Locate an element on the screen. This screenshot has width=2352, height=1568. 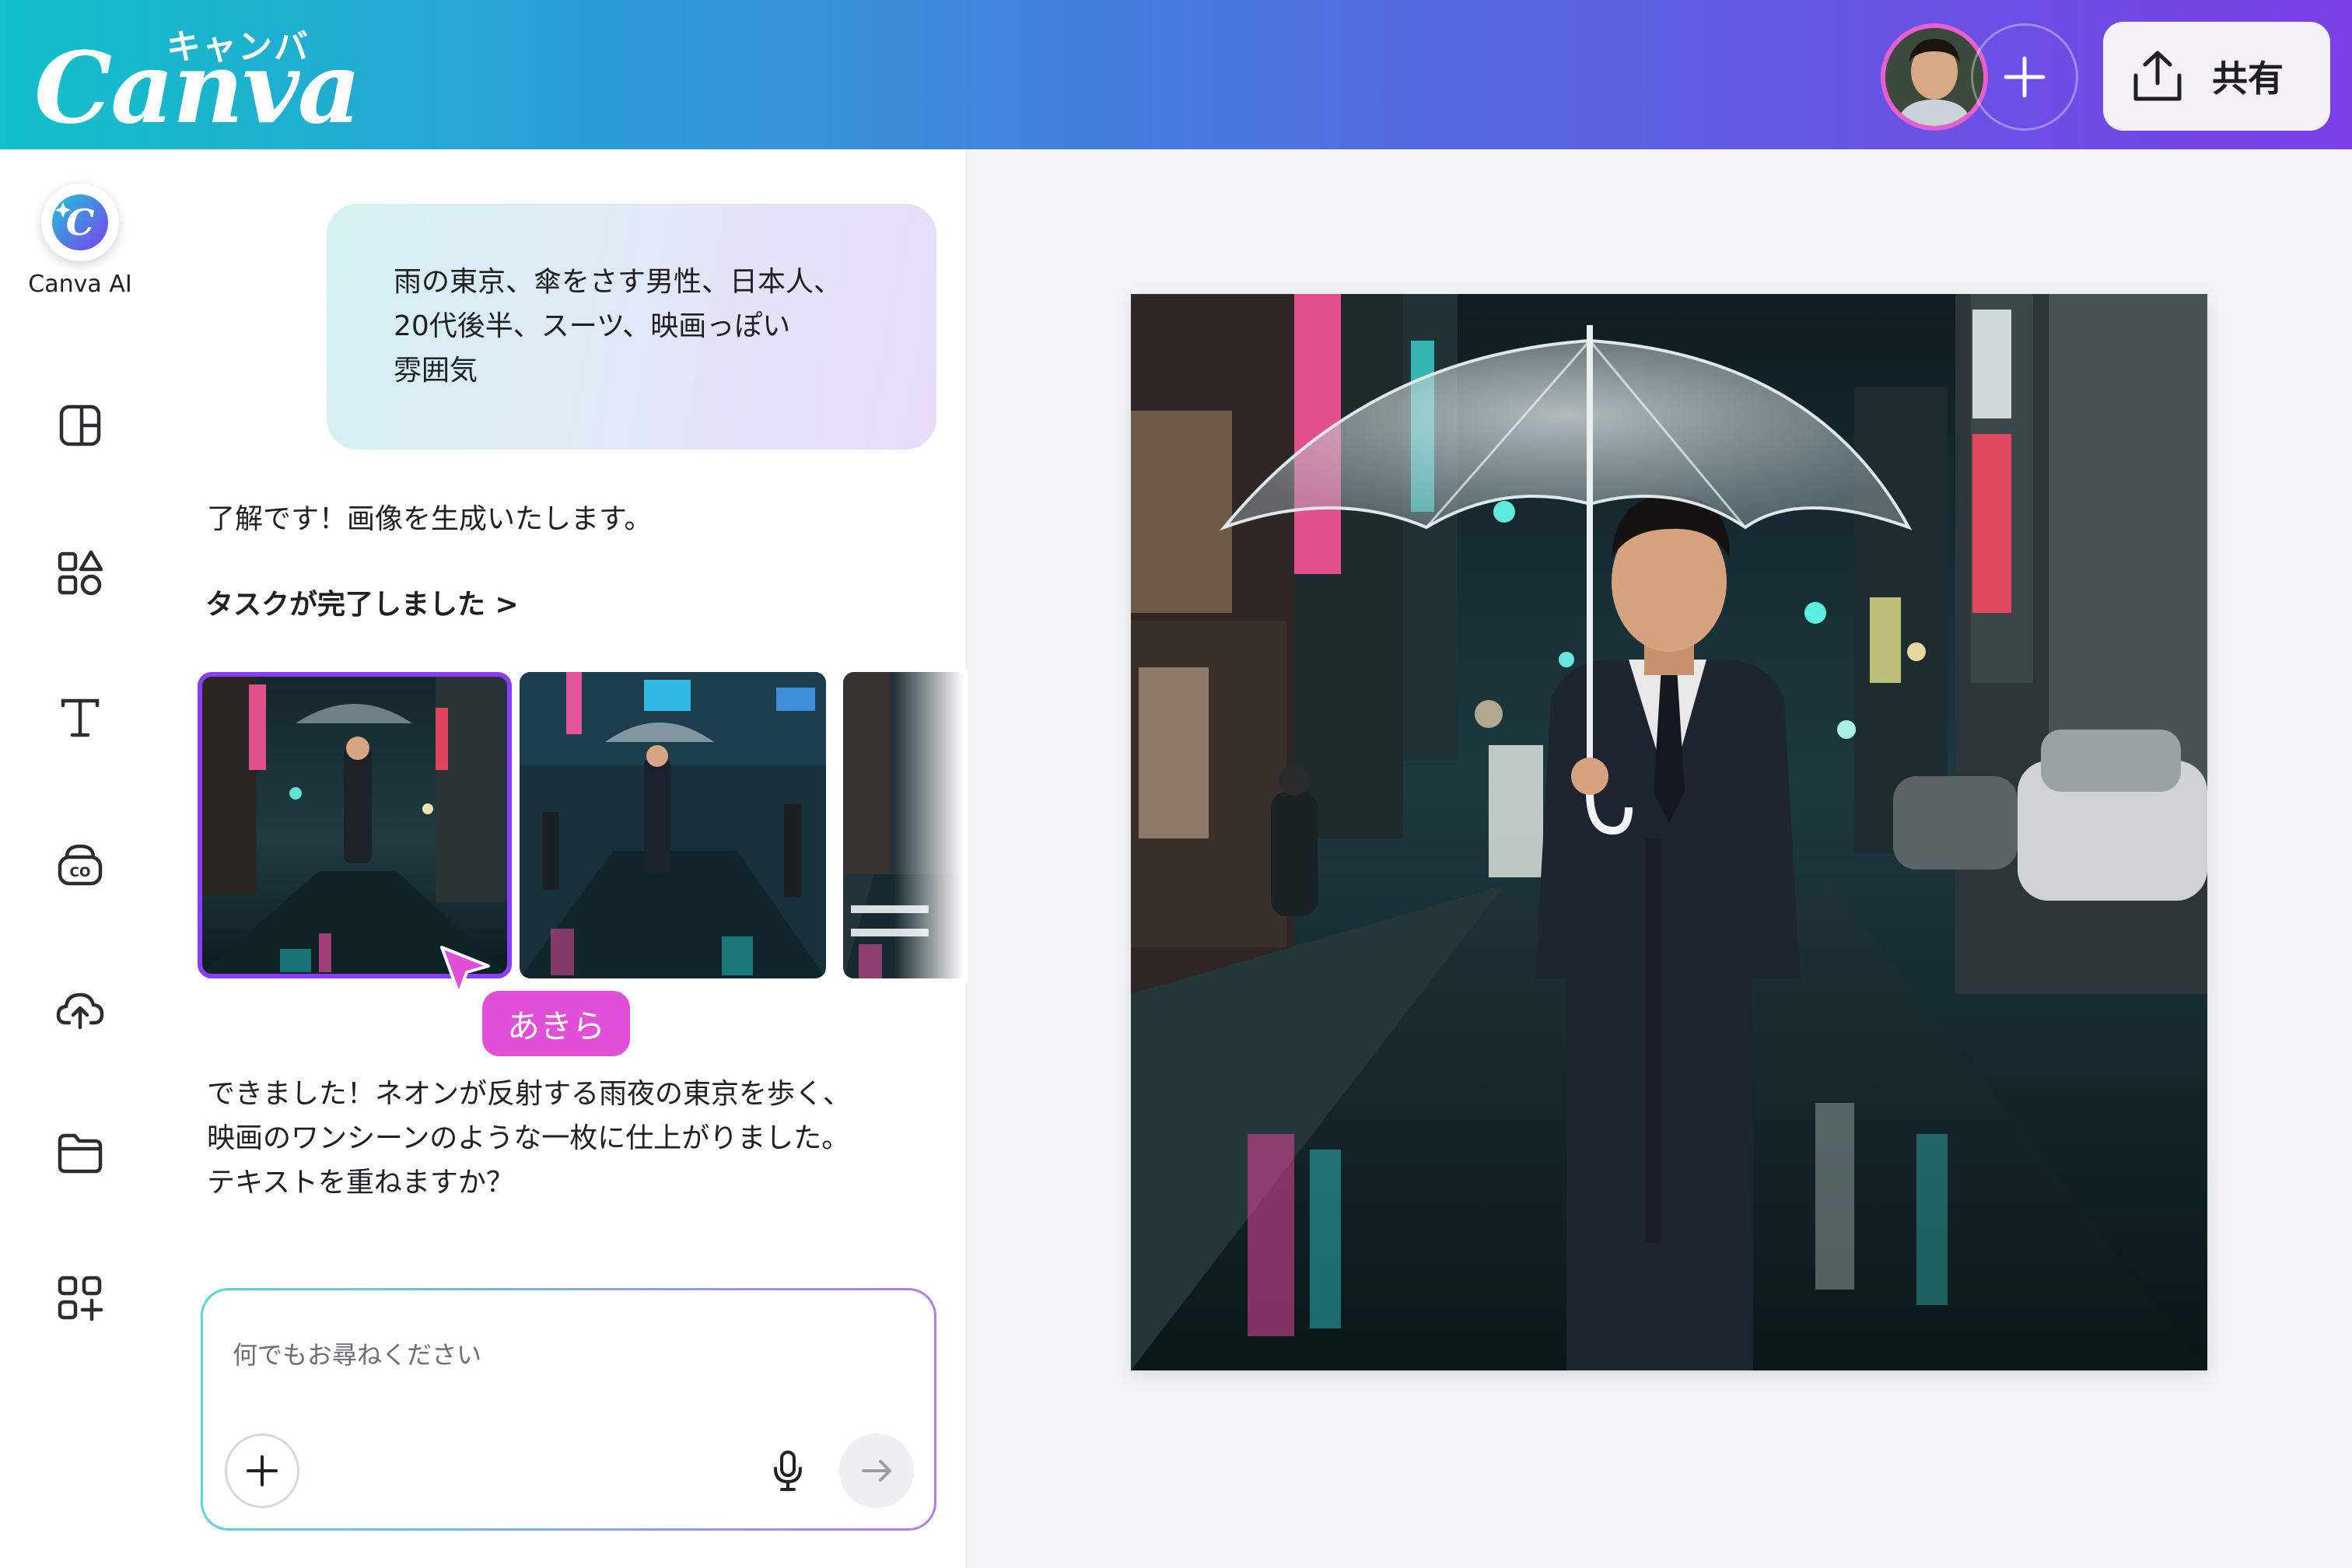
ai-reply-message: 了解です！画像を生成いたします。 is located at coordinates (430, 519).